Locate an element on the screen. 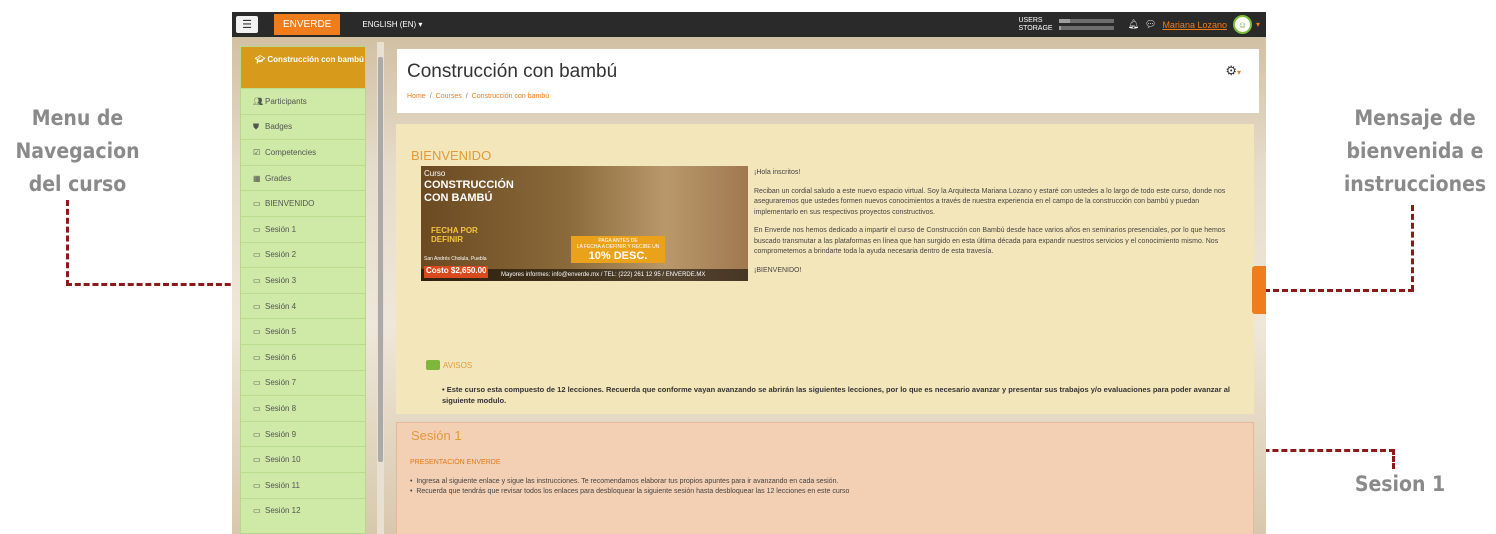  navbar-right: USERS STORAGE 🔔︎ 💬︎ Mariana Lozano ☺ ▾ is located at coordinates (1139, 24).